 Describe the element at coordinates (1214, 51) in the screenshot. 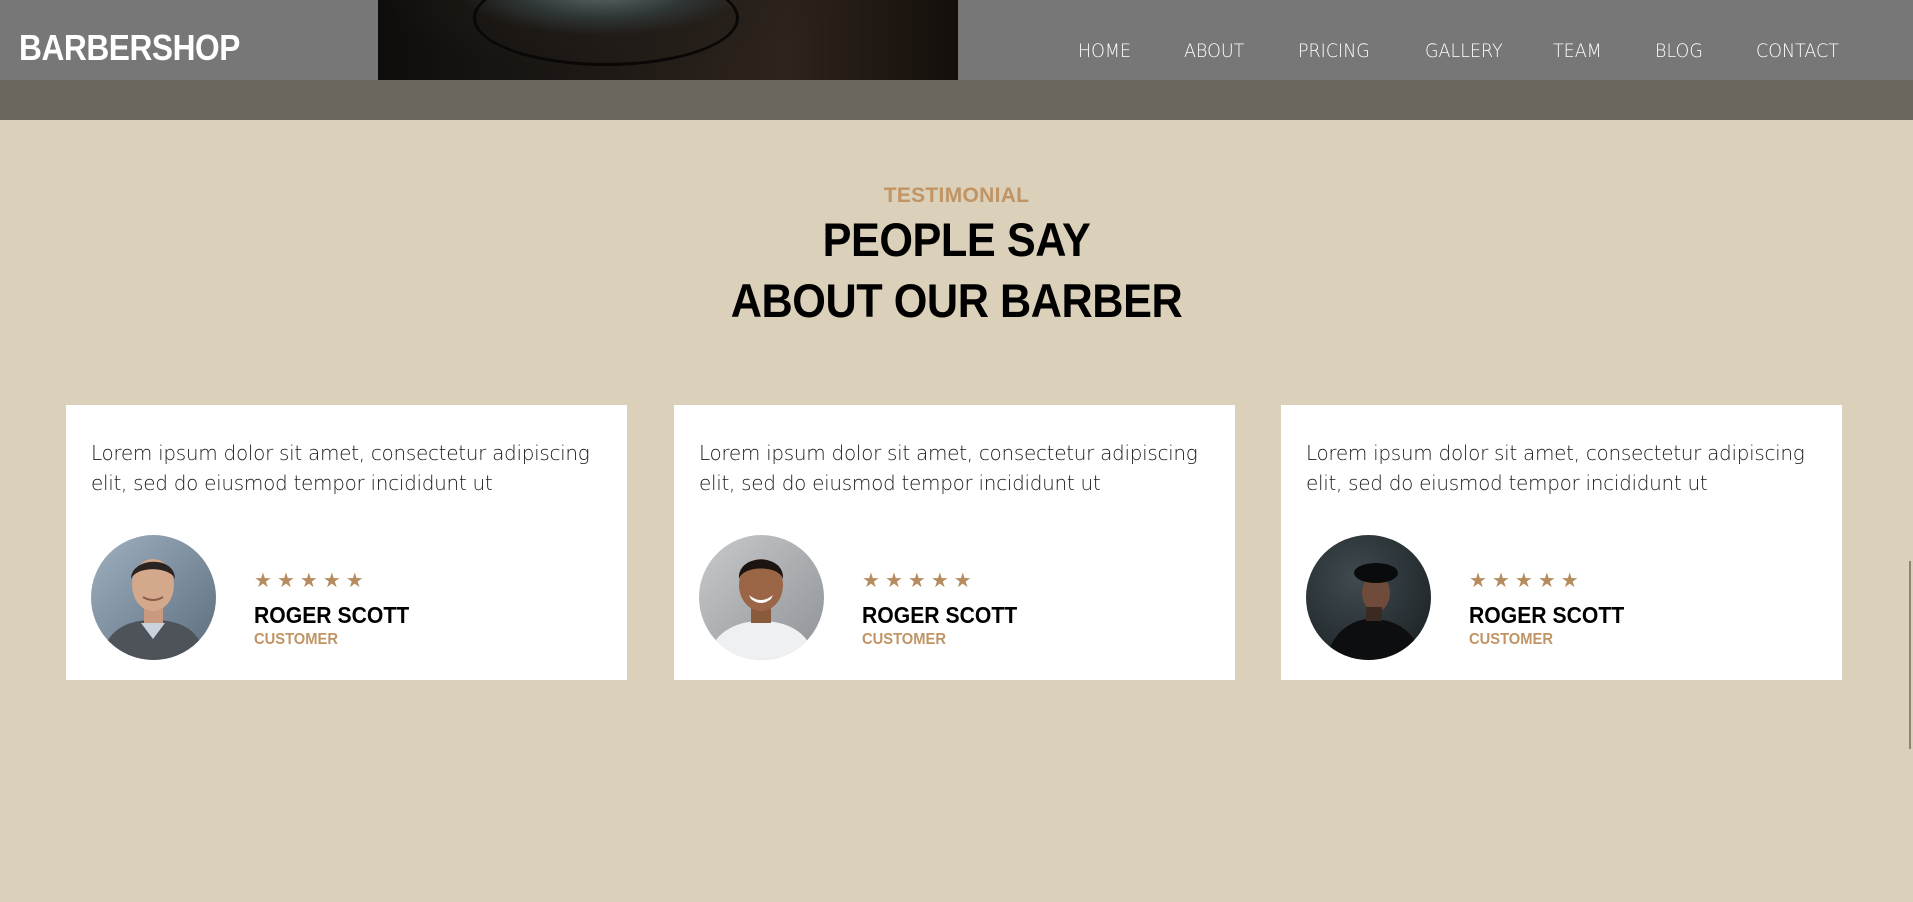

I see `nav-about: ABOUT` at that location.